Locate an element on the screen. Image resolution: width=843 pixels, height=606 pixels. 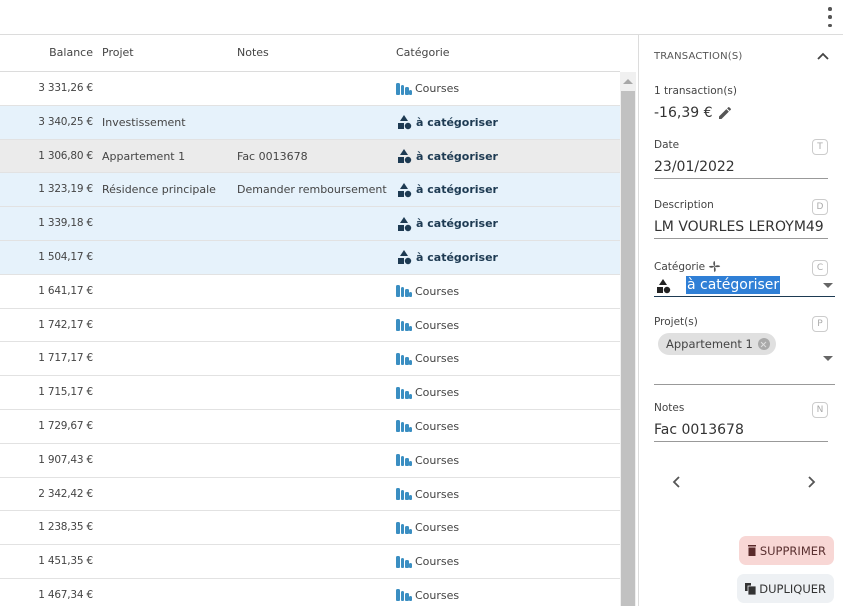
table-row: 3 331,26 € Courses is located at coordinates (310, 89).